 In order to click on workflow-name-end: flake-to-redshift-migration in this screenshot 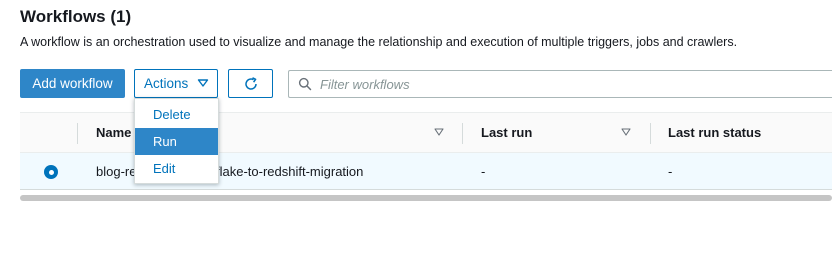, I will do `click(289, 171)`.